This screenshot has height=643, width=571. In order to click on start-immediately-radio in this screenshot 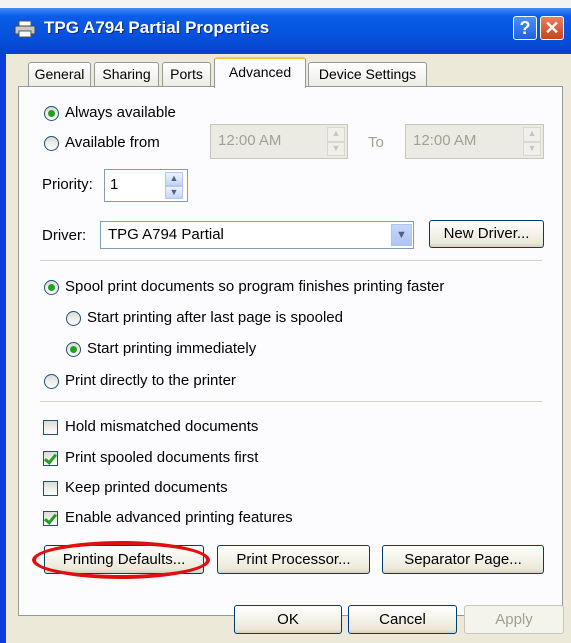, I will do `click(73, 349)`.